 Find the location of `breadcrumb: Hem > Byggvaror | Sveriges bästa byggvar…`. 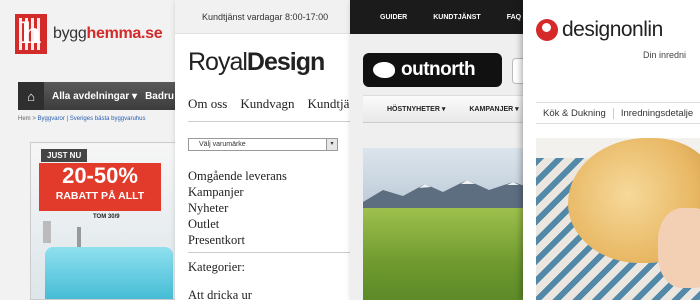

breadcrumb: Hem > Byggvaror | Sveriges bästa byggvar… is located at coordinates (82, 119).